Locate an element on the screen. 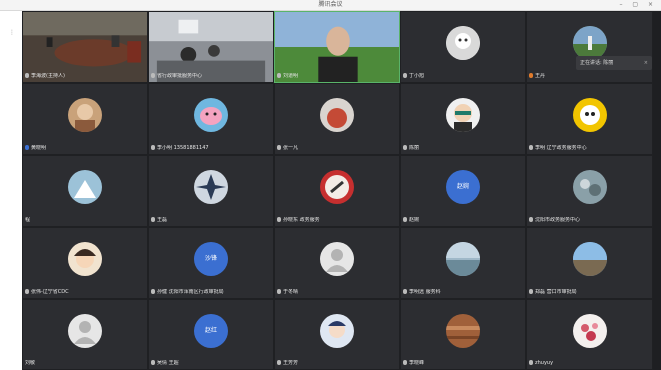 The height and width of the screenshot is (370, 661). participant-name: 张一凡 is located at coordinates (337, 148).